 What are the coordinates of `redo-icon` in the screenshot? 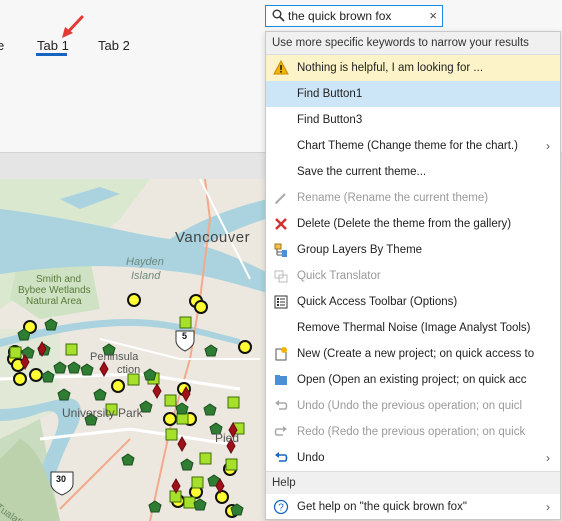 It's located at (280, 431).